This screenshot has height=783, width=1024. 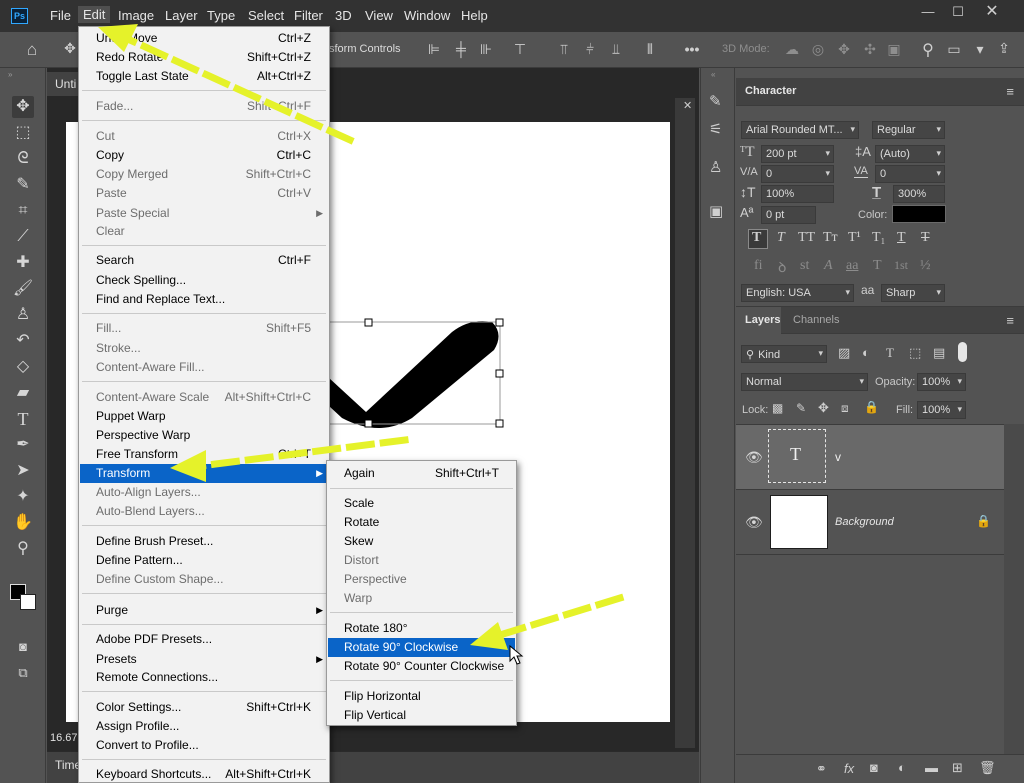 What do you see at coordinates (23, 159) in the screenshot?
I see `lasso-tool-icon: ᘓ` at bounding box center [23, 159].